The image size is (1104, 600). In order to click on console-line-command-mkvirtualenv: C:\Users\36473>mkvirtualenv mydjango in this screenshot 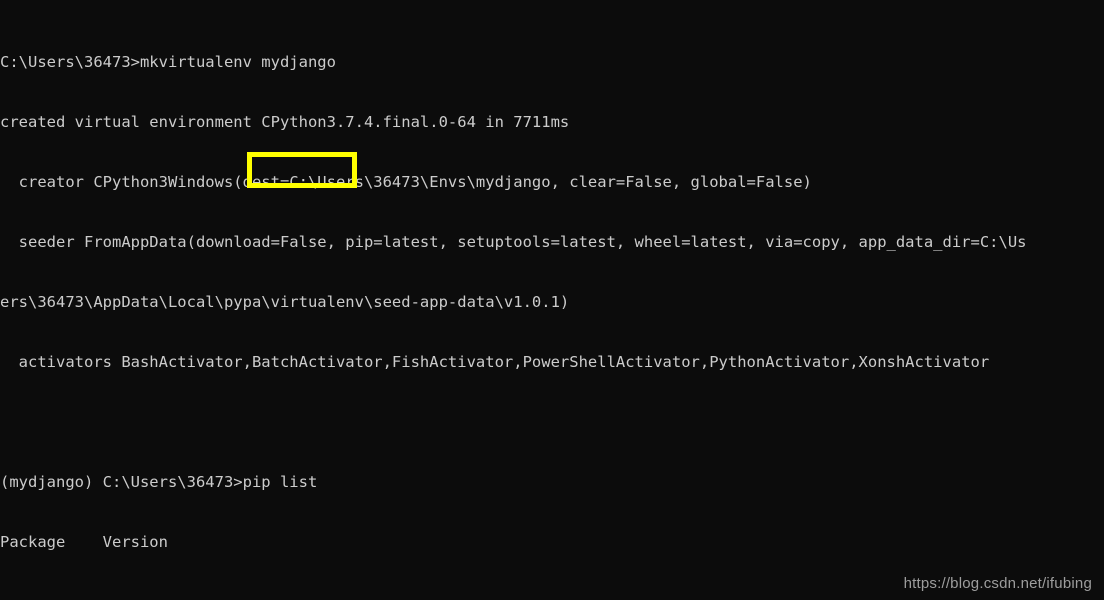, I will do `click(168, 62)`.